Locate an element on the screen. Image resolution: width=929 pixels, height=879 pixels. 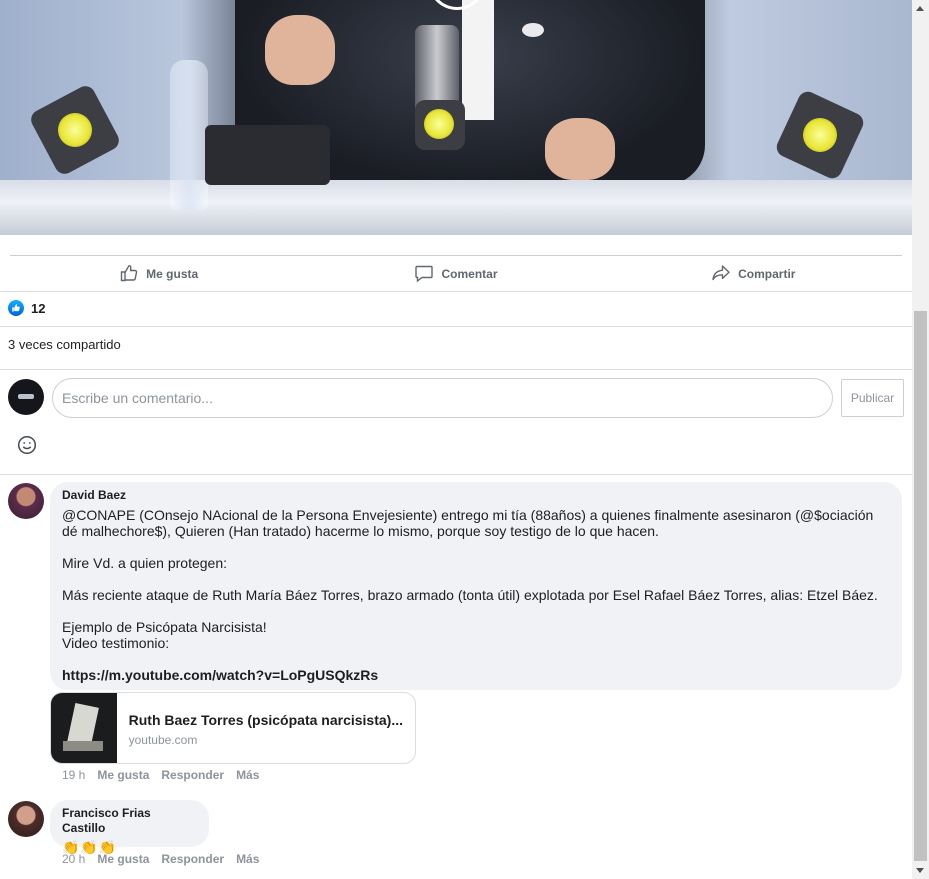
comment-input is located at coordinates (442, 398).